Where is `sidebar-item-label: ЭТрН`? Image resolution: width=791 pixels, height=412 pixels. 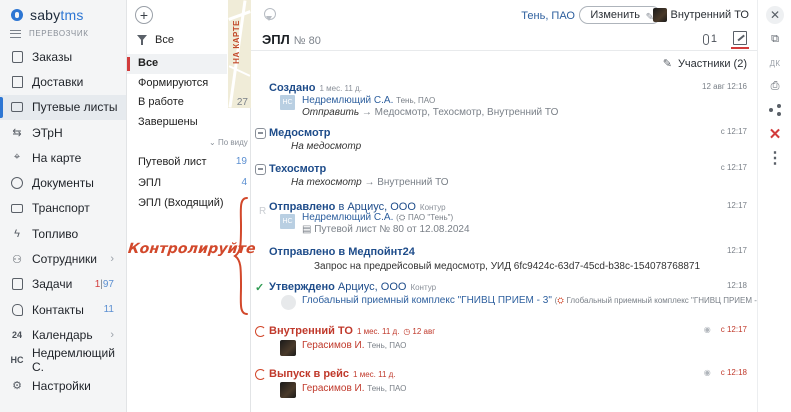 sidebar-item-label: ЭТрН is located at coordinates (47, 132).